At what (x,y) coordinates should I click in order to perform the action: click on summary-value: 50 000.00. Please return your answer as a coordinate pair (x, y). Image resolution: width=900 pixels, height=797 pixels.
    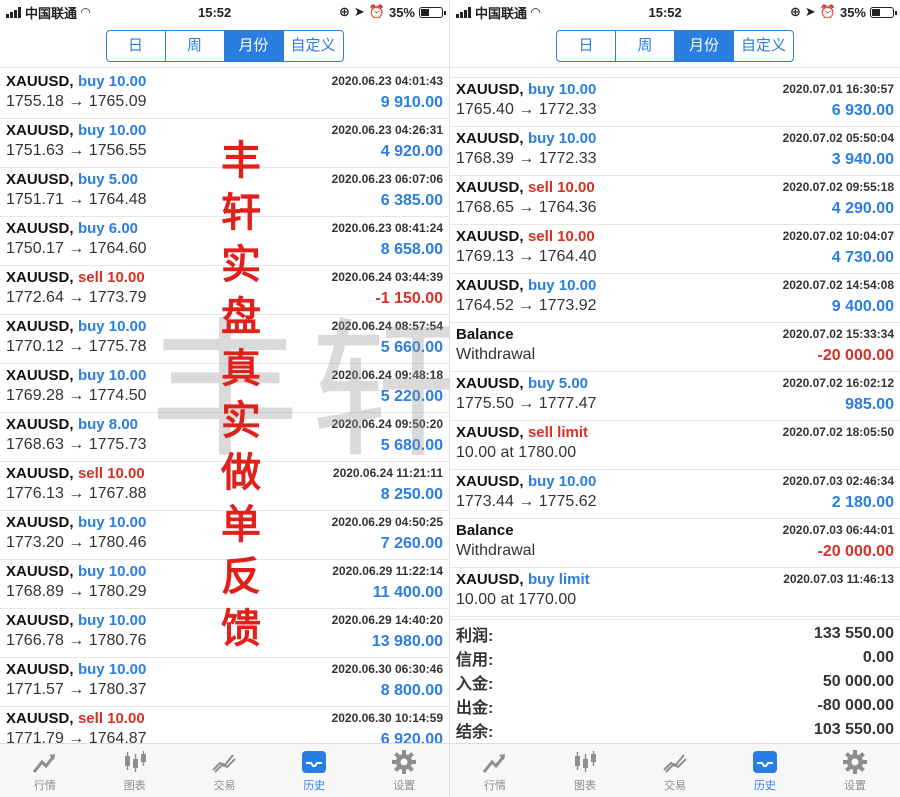
    Looking at the image, I should click on (858, 681).